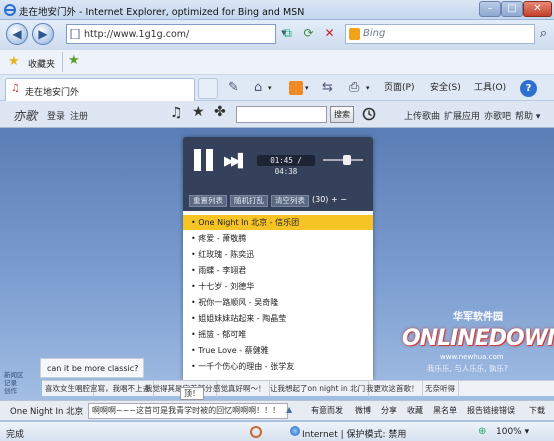  What do you see at coordinates (343, 199) in the screenshot?
I see `remove-song-button: −` at bounding box center [343, 199].